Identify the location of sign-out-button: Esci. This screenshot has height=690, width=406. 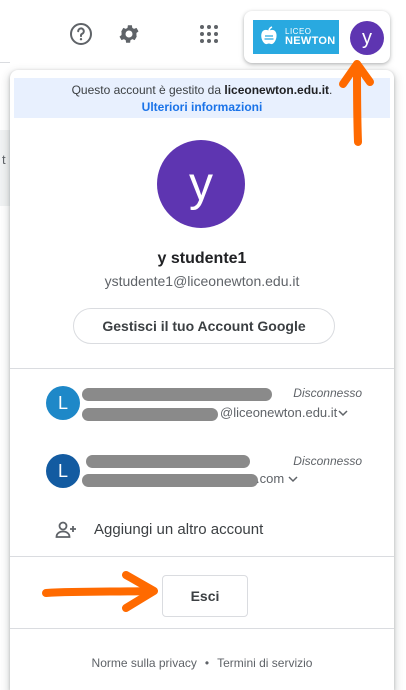
(205, 596).